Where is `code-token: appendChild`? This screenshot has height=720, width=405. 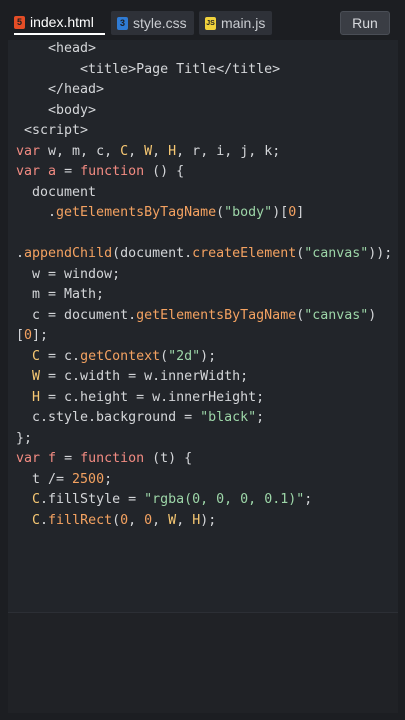 code-token: appendChild is located at coordinates (68, 253).